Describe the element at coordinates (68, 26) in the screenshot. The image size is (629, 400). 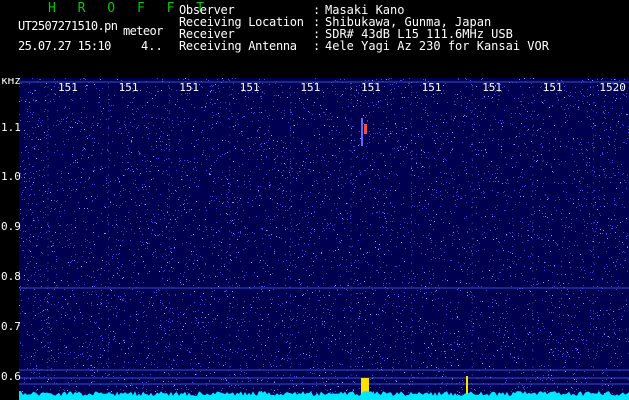
I see `file-name: UT2507271510.pn` at that location.